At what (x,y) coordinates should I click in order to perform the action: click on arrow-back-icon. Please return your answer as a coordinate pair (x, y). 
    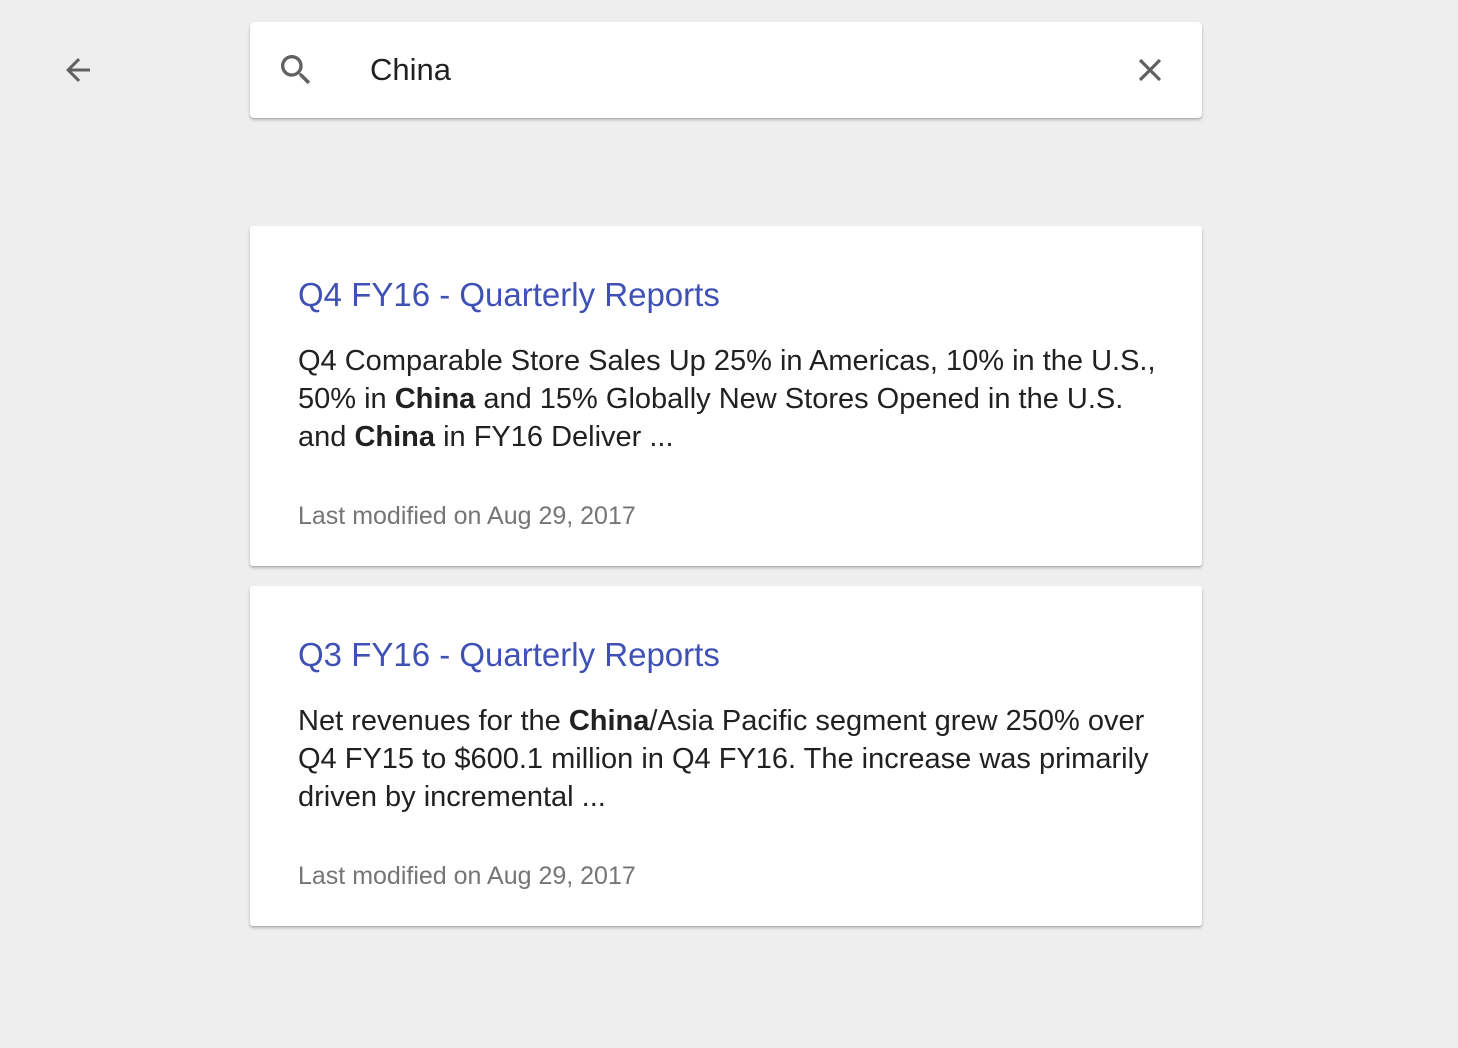
    Looking at the image, I should click on (78, 70).